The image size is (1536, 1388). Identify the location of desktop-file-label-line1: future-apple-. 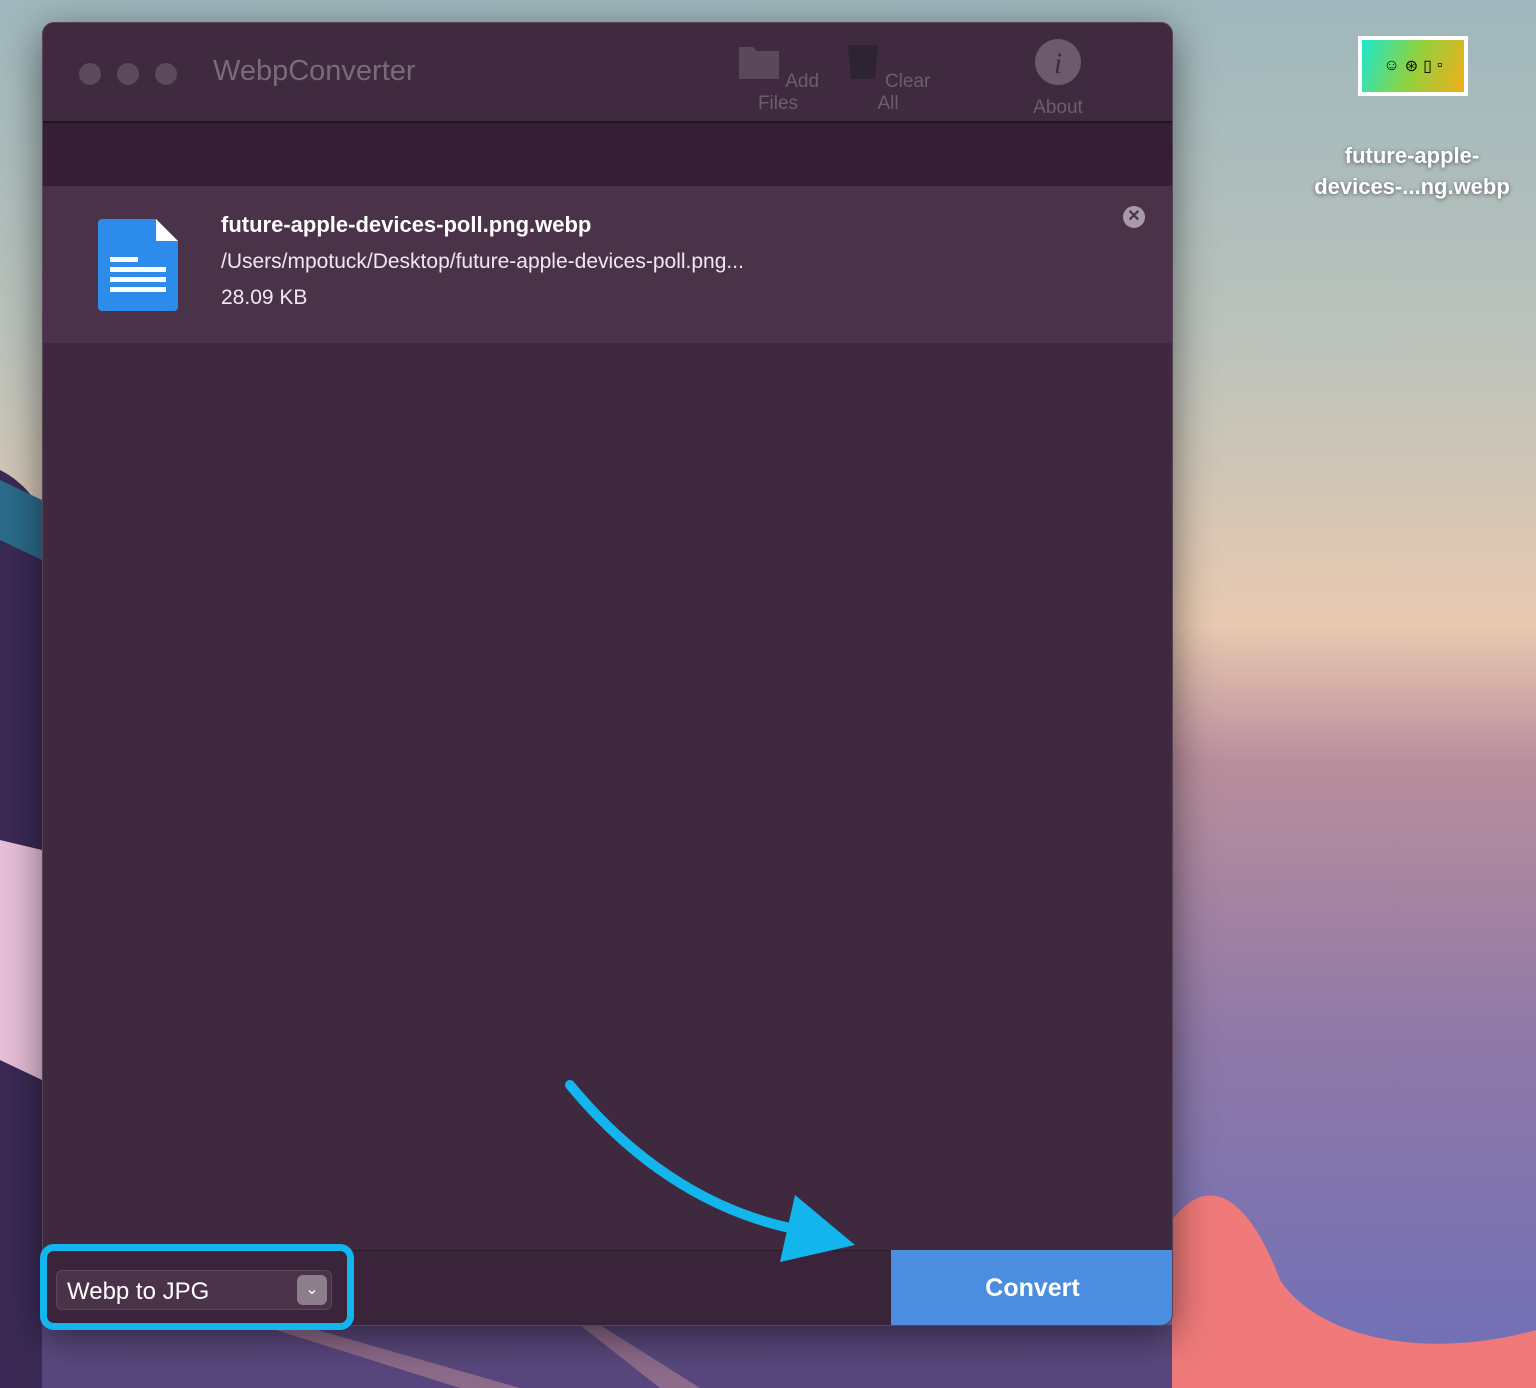
(1412, 155).